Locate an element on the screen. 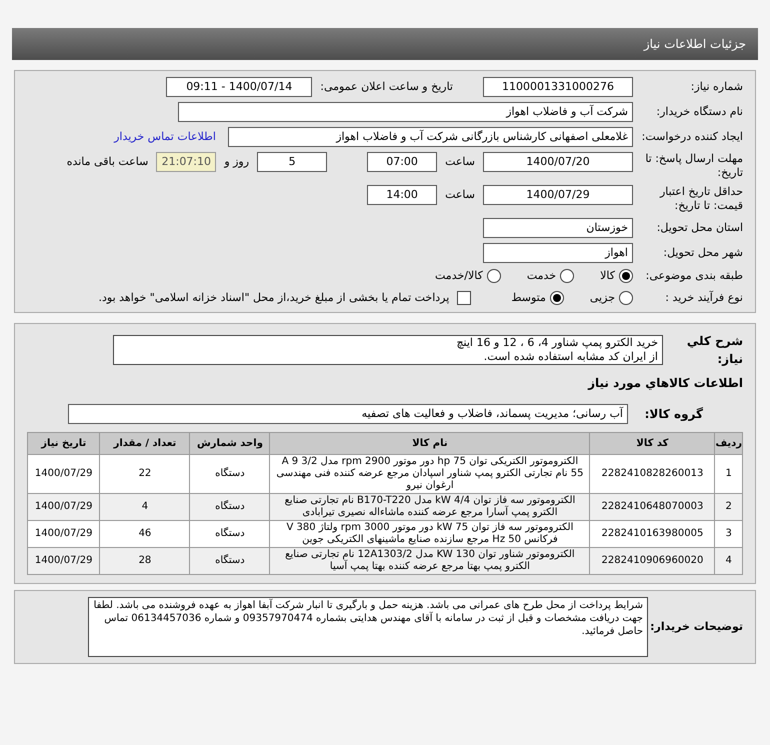 The height and width of the screenshot is (745, 770). section-label: توضیحات خریدار: is located at coordinates (696, 626).